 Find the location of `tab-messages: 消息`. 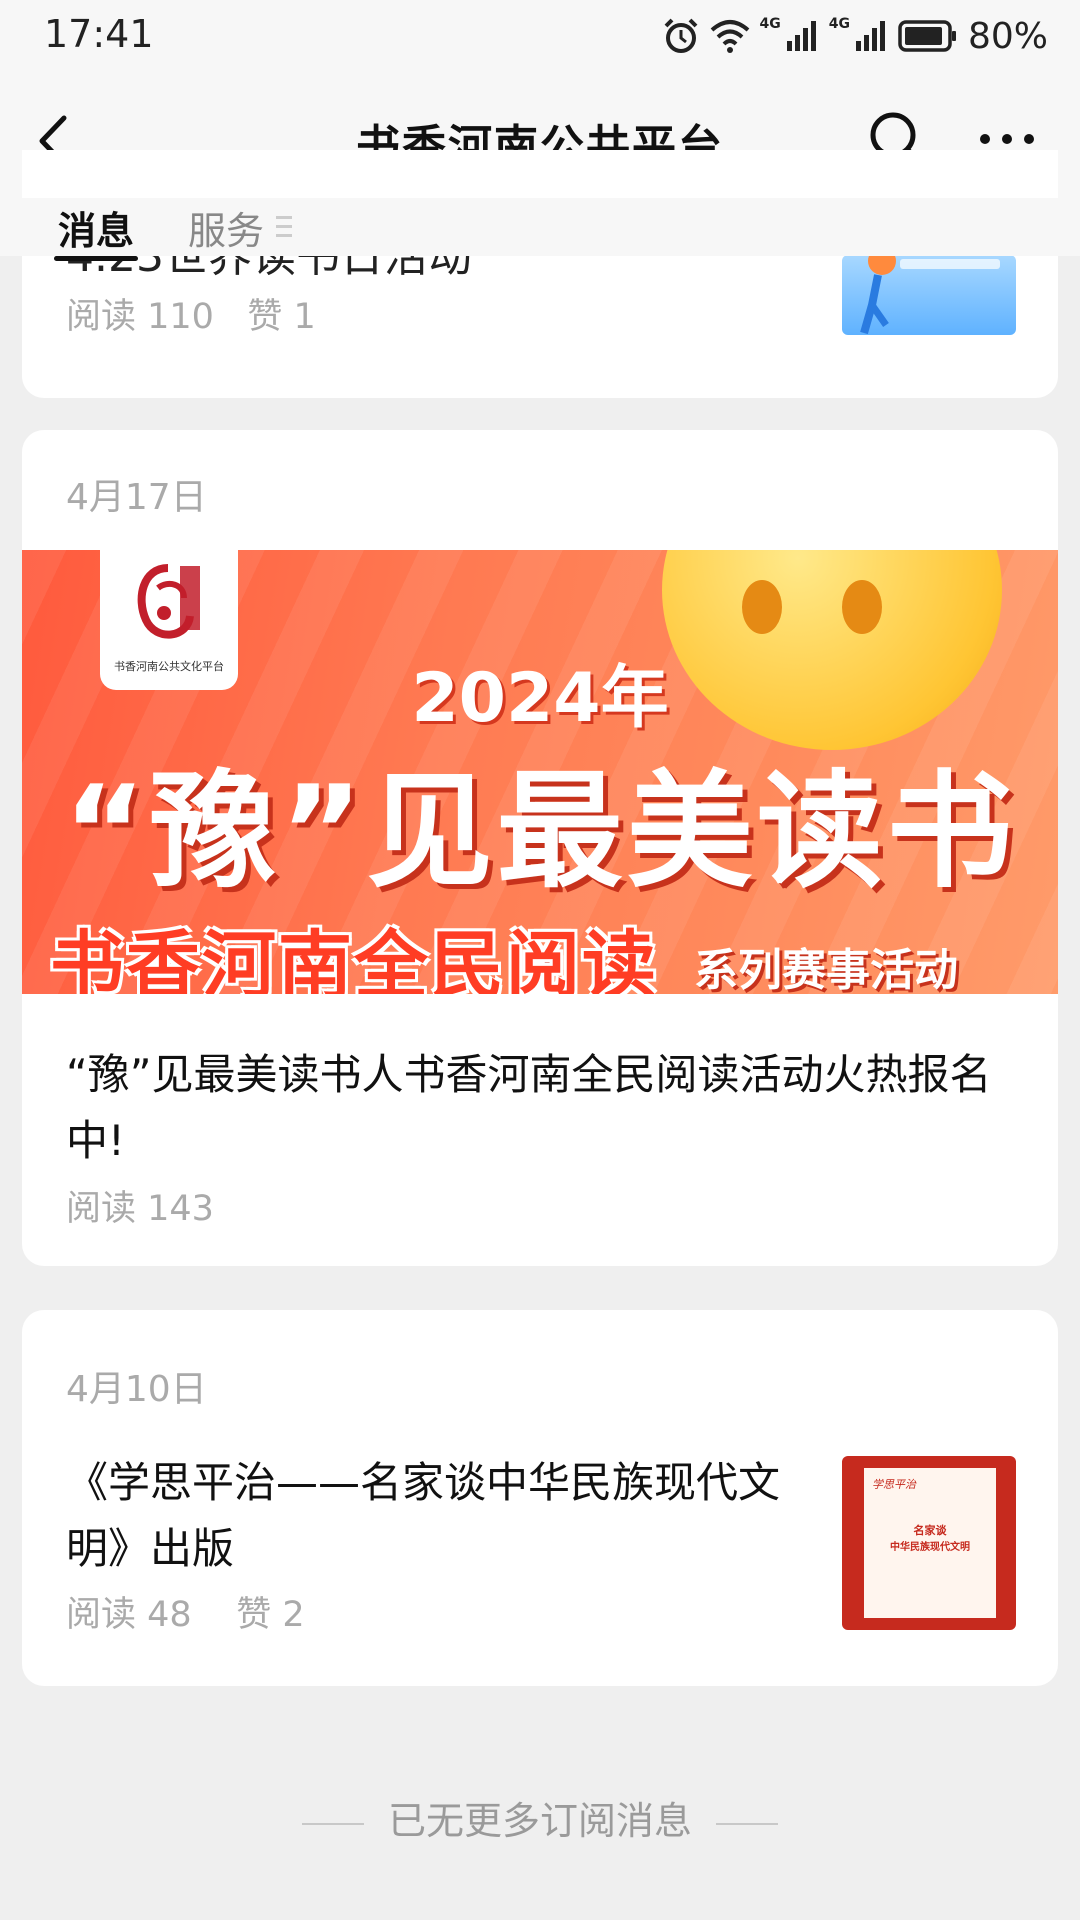

tab-messages: 消息 is located at coordinates (96, 230).